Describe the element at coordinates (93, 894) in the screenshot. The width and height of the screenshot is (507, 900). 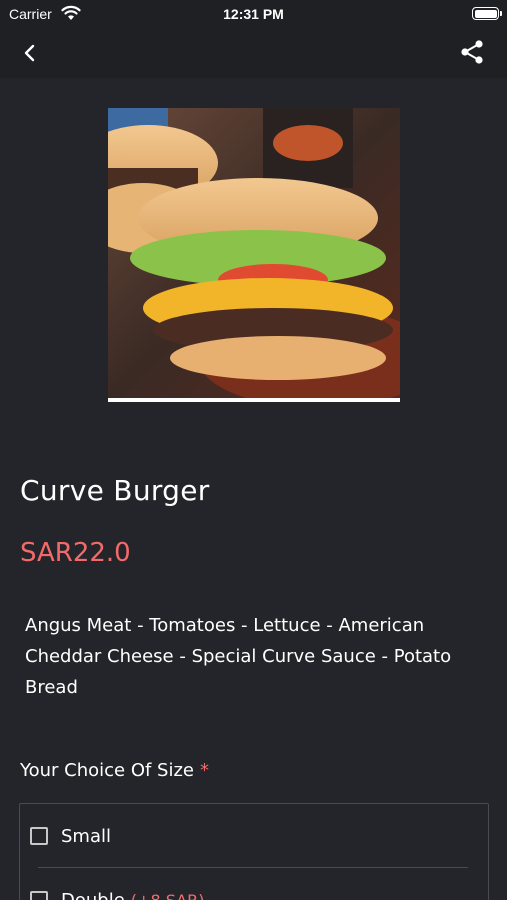
I see `option-label: Double` at that location.